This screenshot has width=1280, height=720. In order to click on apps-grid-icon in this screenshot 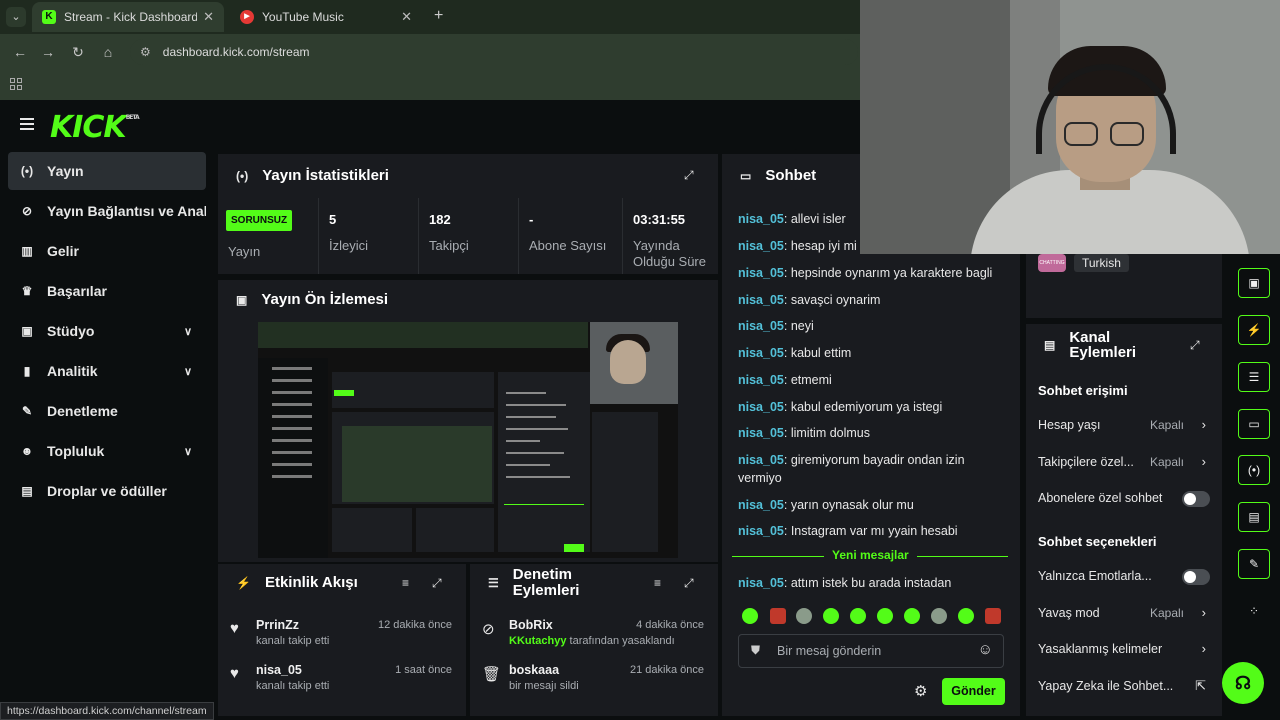, I will do `click(16, 84)`.